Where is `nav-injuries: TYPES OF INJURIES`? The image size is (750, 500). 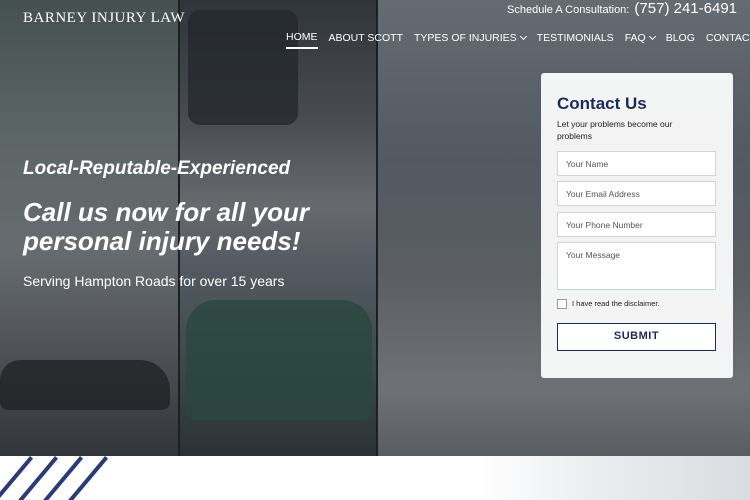 nav-injuries: TYPES OF INJURIES is located at coordinates (470, 40).